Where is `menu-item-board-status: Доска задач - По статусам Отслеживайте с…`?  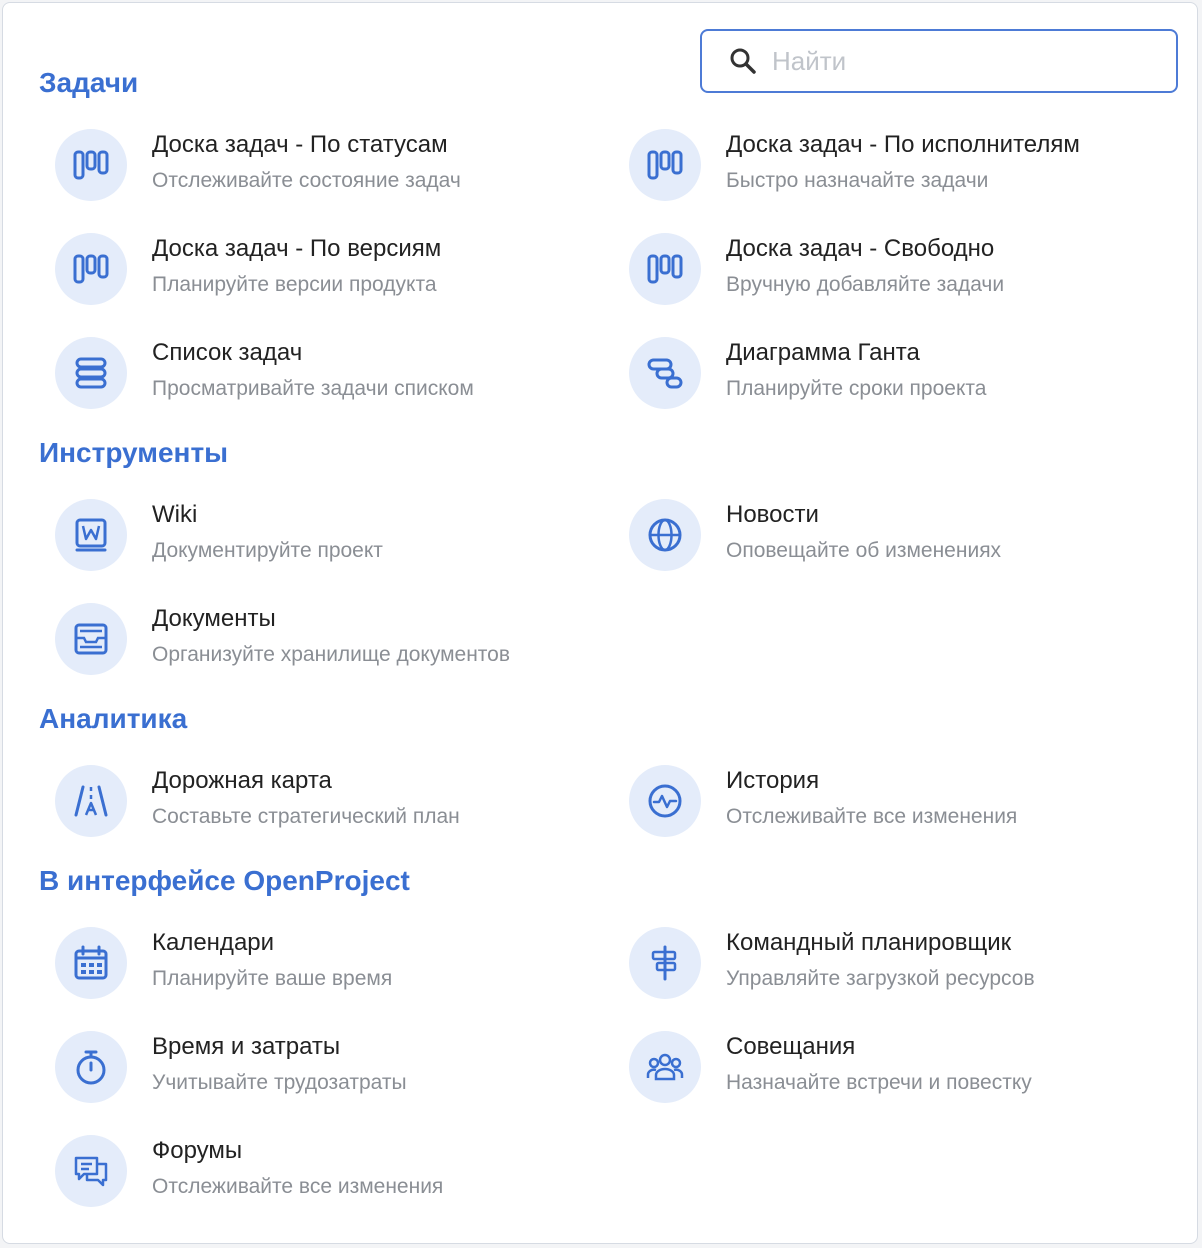 menu-item-board-status: Доска задач - По статусам Отслеживайте с… is located at coordinates (335, 169).